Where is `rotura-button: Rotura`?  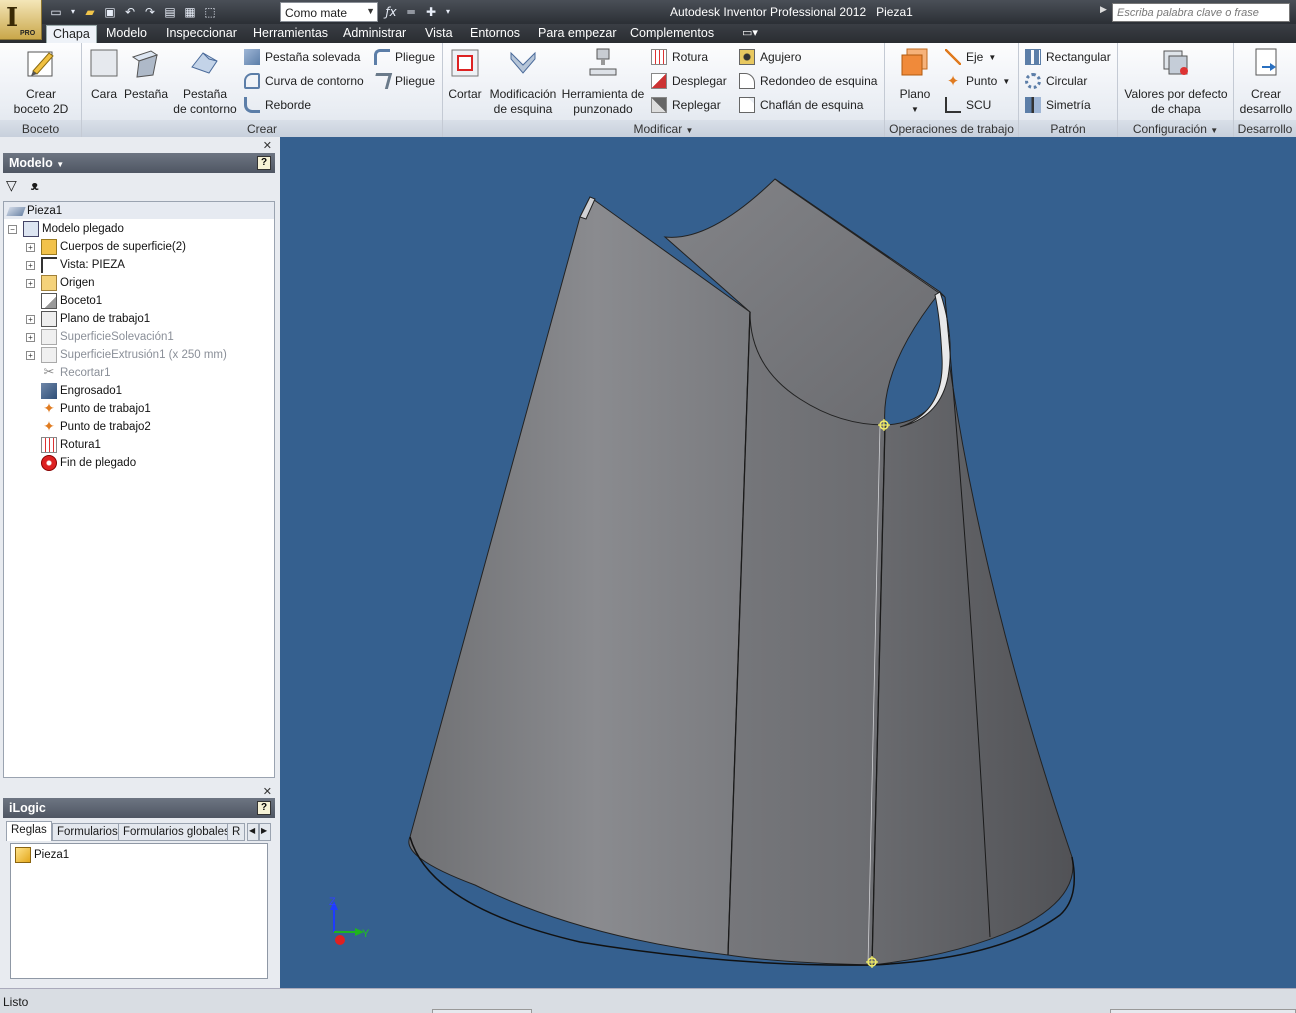
rotura-button: Rotura is located at coordinates (679, 57).